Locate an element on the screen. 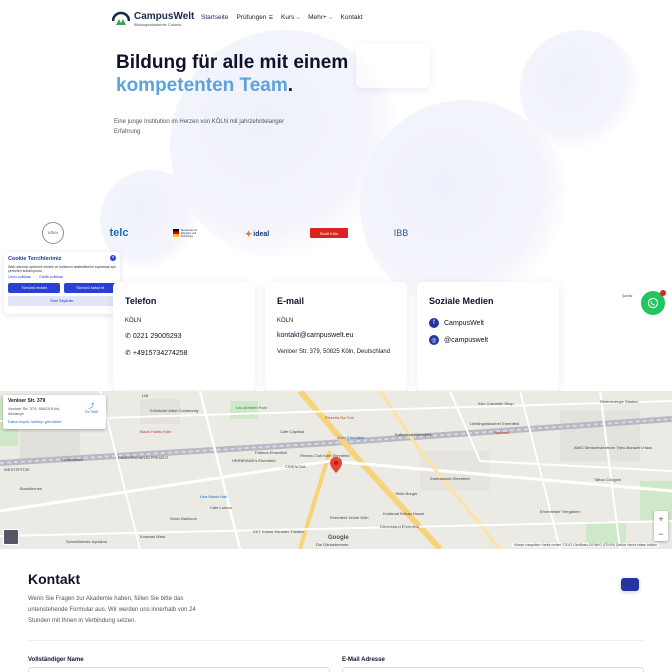 The height and width of the screenshot is (672, 672). map-label: Ehrenfeld Zeche Köln is located at coordinates (349, 517).